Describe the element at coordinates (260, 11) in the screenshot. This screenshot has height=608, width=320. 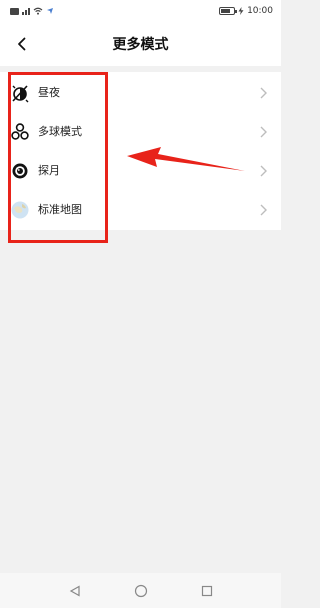
I see `status-time: 10:00` at that location.